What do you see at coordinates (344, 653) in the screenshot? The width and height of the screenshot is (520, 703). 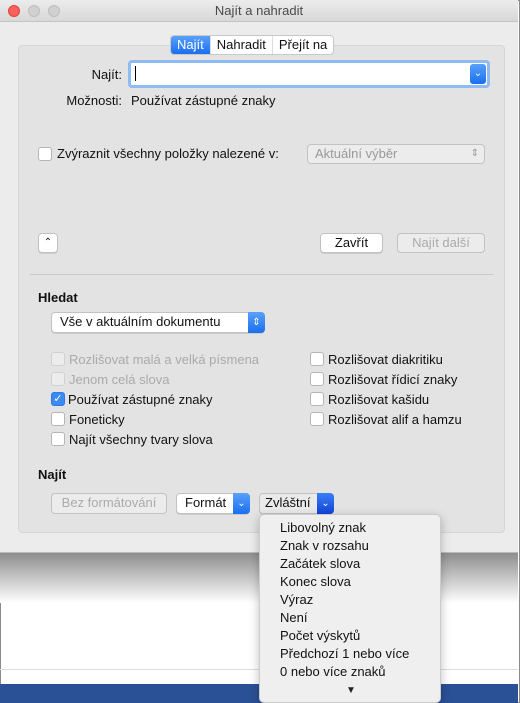 I see `menu-item: Předchozí 1 nebo více` at bounding box center [344, 653].